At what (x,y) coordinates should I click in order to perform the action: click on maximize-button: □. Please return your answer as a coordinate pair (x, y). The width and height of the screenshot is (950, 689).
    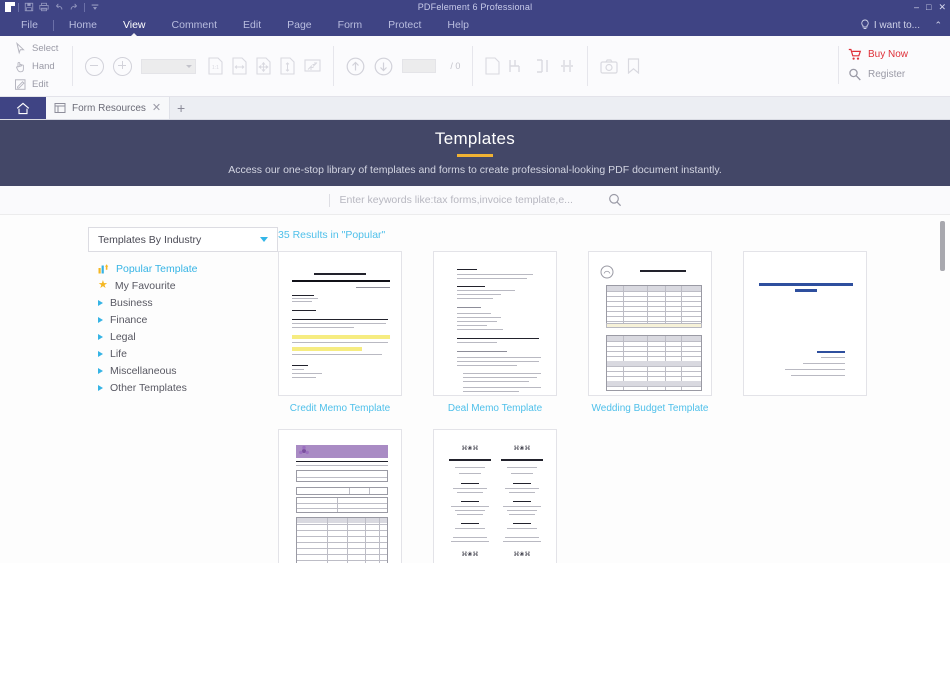
    Looking at the image, I should click on (928, 7).